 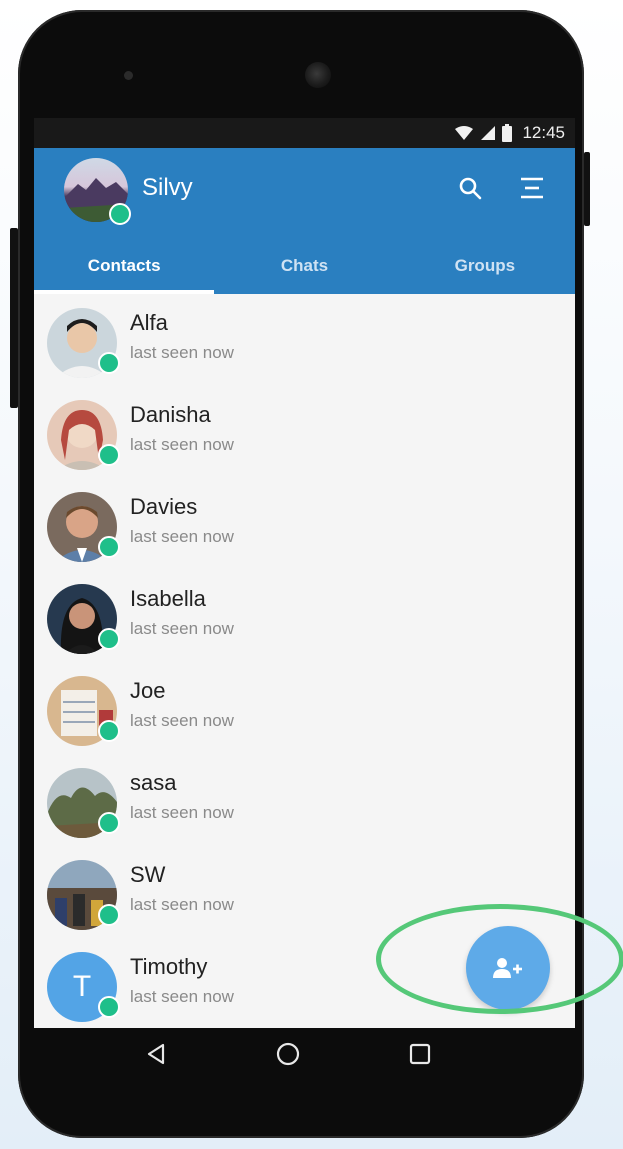 I want to click on search-icon, so click(x=470, y=188).